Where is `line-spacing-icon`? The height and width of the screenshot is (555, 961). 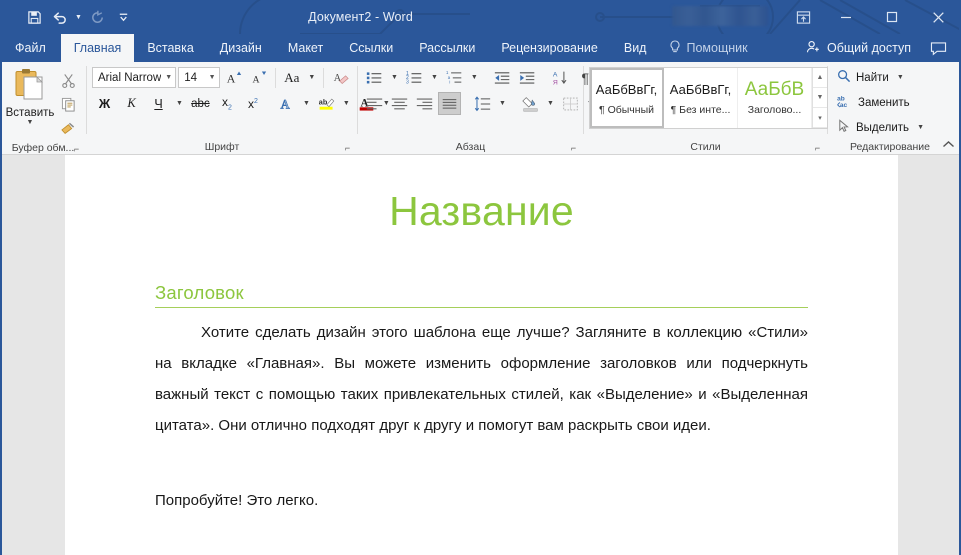 line-spacing-icon is located at coordinates (482, 103).